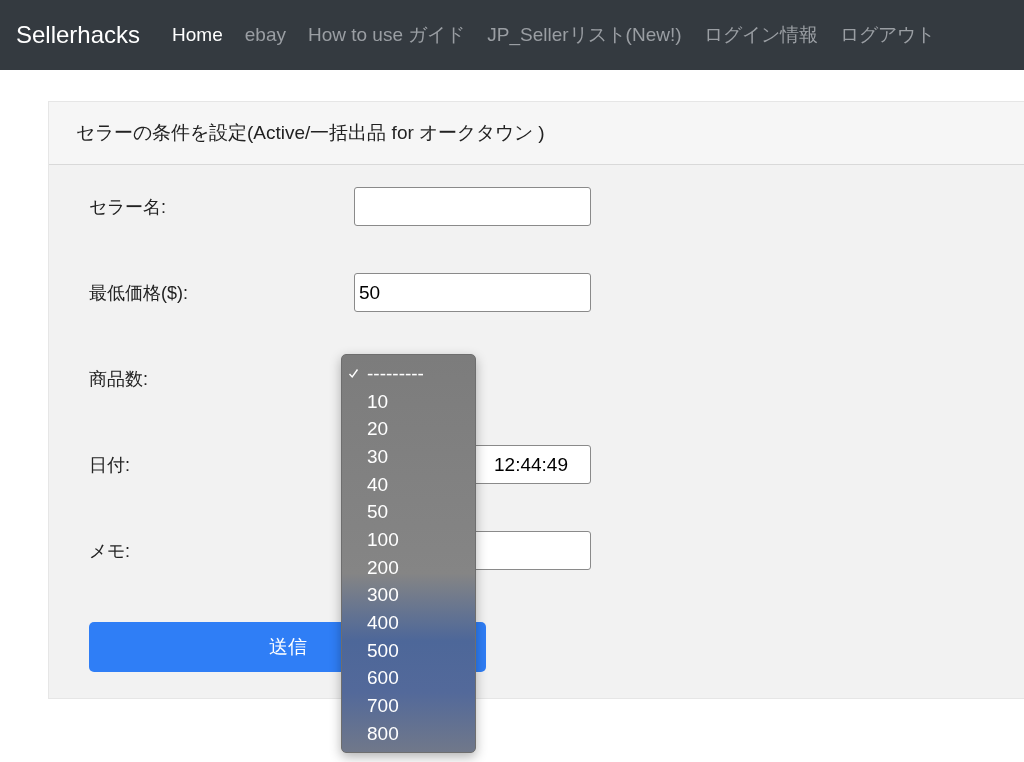 The width and height of the screenshot is (1024, 762). Describe the element at coordinates (110, 465) in the screenshot. I see `field-label: 日付:` at that location.